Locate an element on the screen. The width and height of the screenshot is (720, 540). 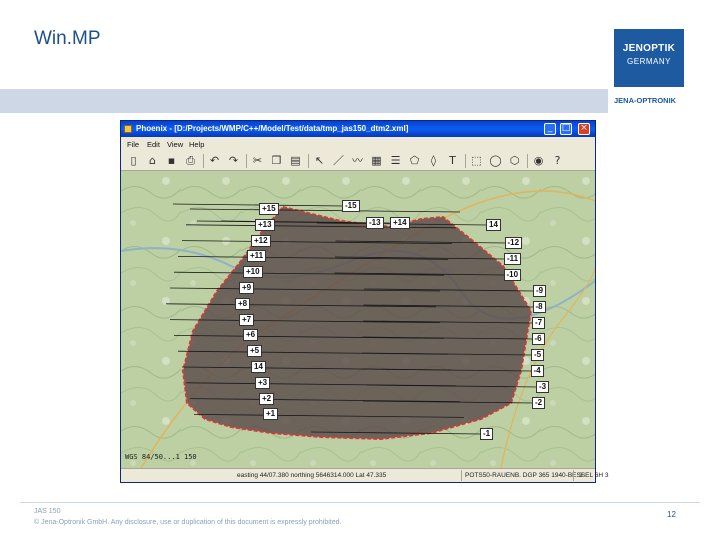
paste-icon: ▤ is located at coordinates (295, 160).